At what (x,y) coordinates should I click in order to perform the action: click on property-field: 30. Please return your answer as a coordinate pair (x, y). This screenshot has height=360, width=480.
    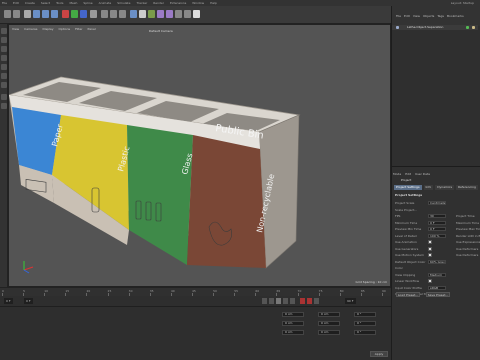
    Looking at the image, I should click on (437, 216).